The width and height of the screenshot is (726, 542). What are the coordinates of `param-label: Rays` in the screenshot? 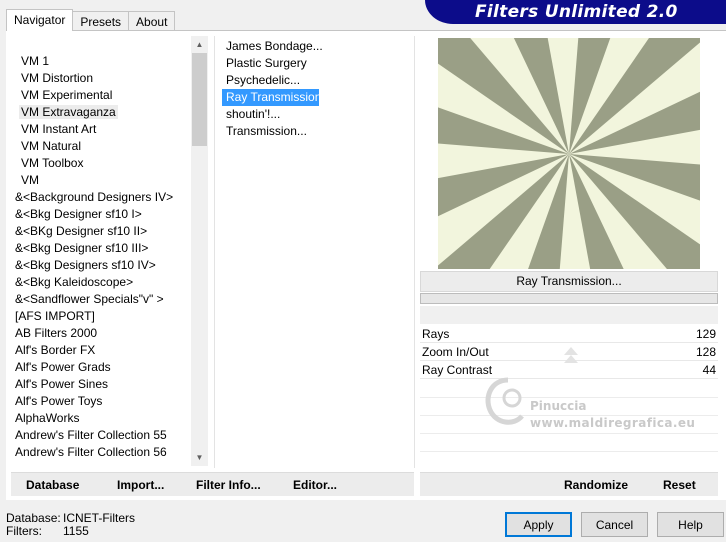 It's located at (436, 334).